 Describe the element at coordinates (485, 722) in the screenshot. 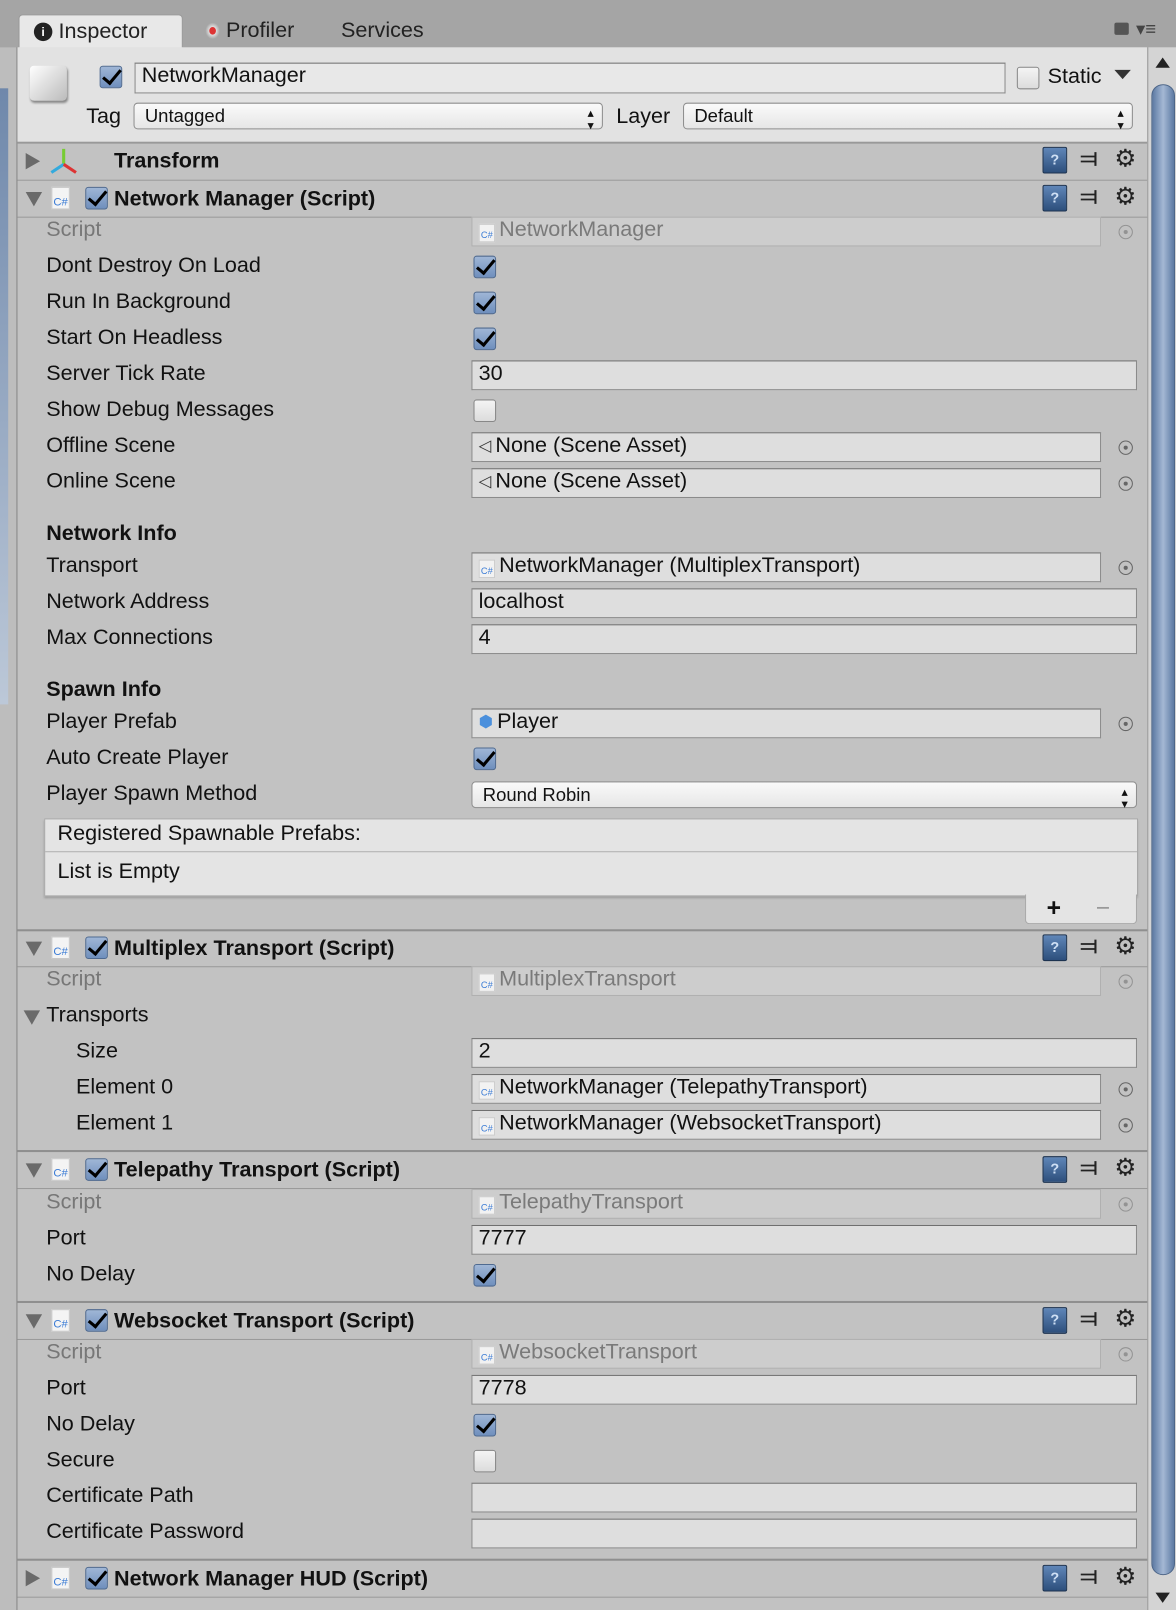

I see `prefab-cube-icon: ⬢` at that location.